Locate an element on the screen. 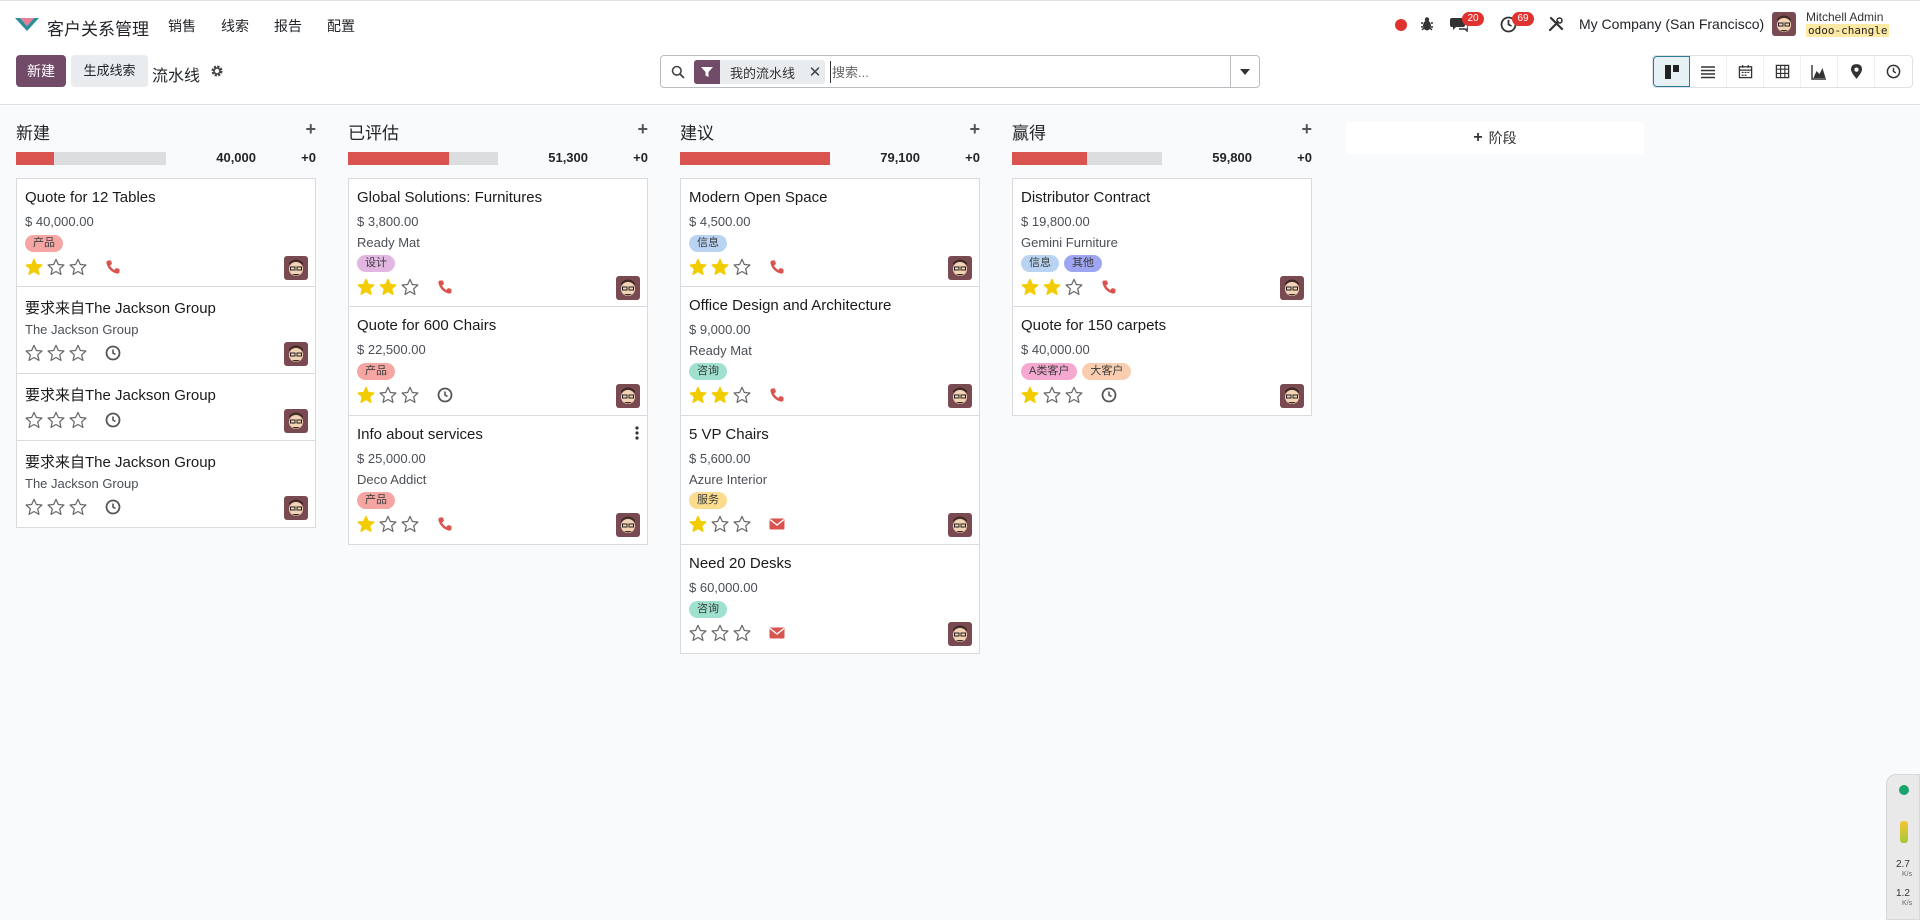 The height and width of the screenshot is (920, 1920). column-header: 赢得 + is located at coordinates (1162, 131).